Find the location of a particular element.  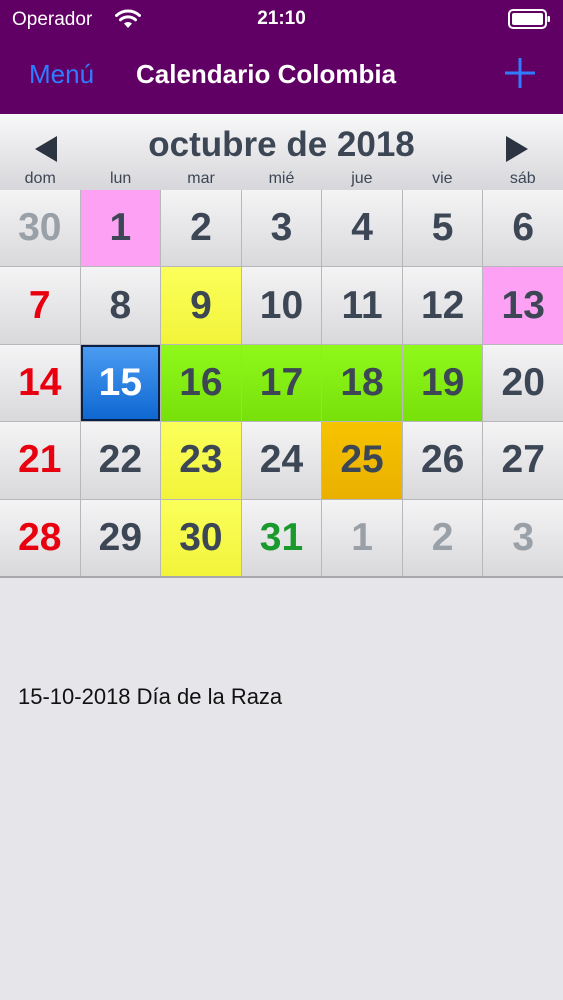

navigation-bar: Menú Calendario Colombia is located at coordinates (281, 77).